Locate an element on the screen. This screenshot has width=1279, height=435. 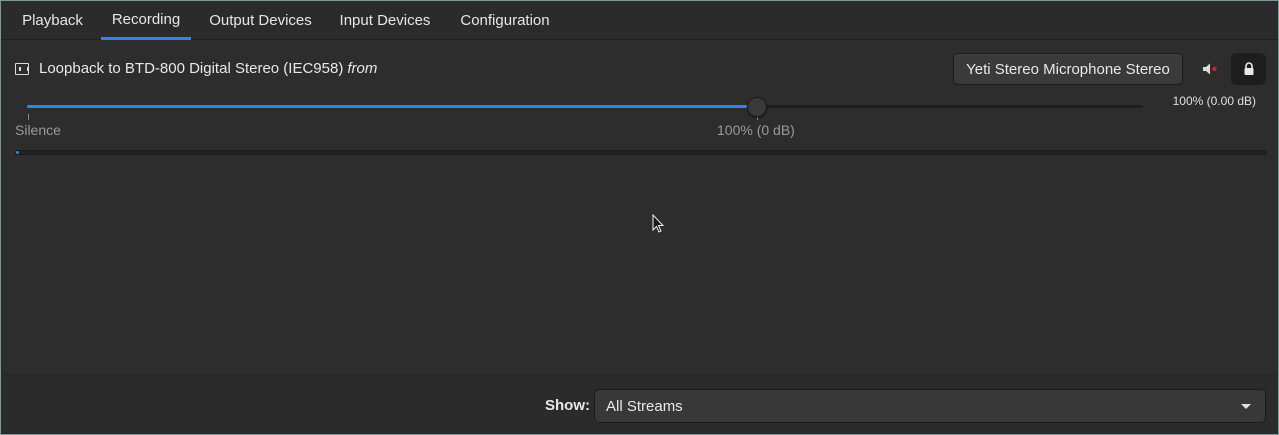
lock-icon is located at coordinates (1248, 68).